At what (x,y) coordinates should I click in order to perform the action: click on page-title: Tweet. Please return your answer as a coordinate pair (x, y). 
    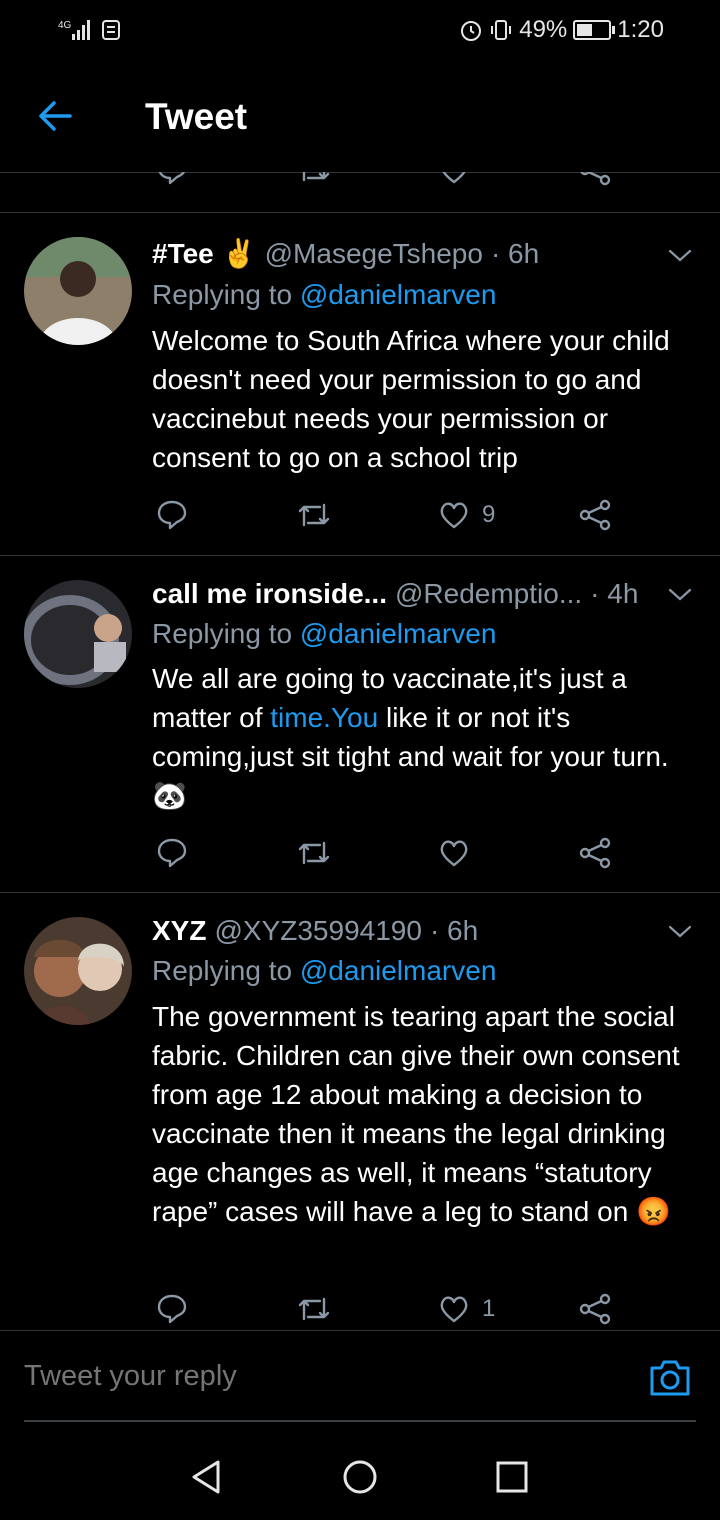
    Looking at the image, I should click on (196, 116).